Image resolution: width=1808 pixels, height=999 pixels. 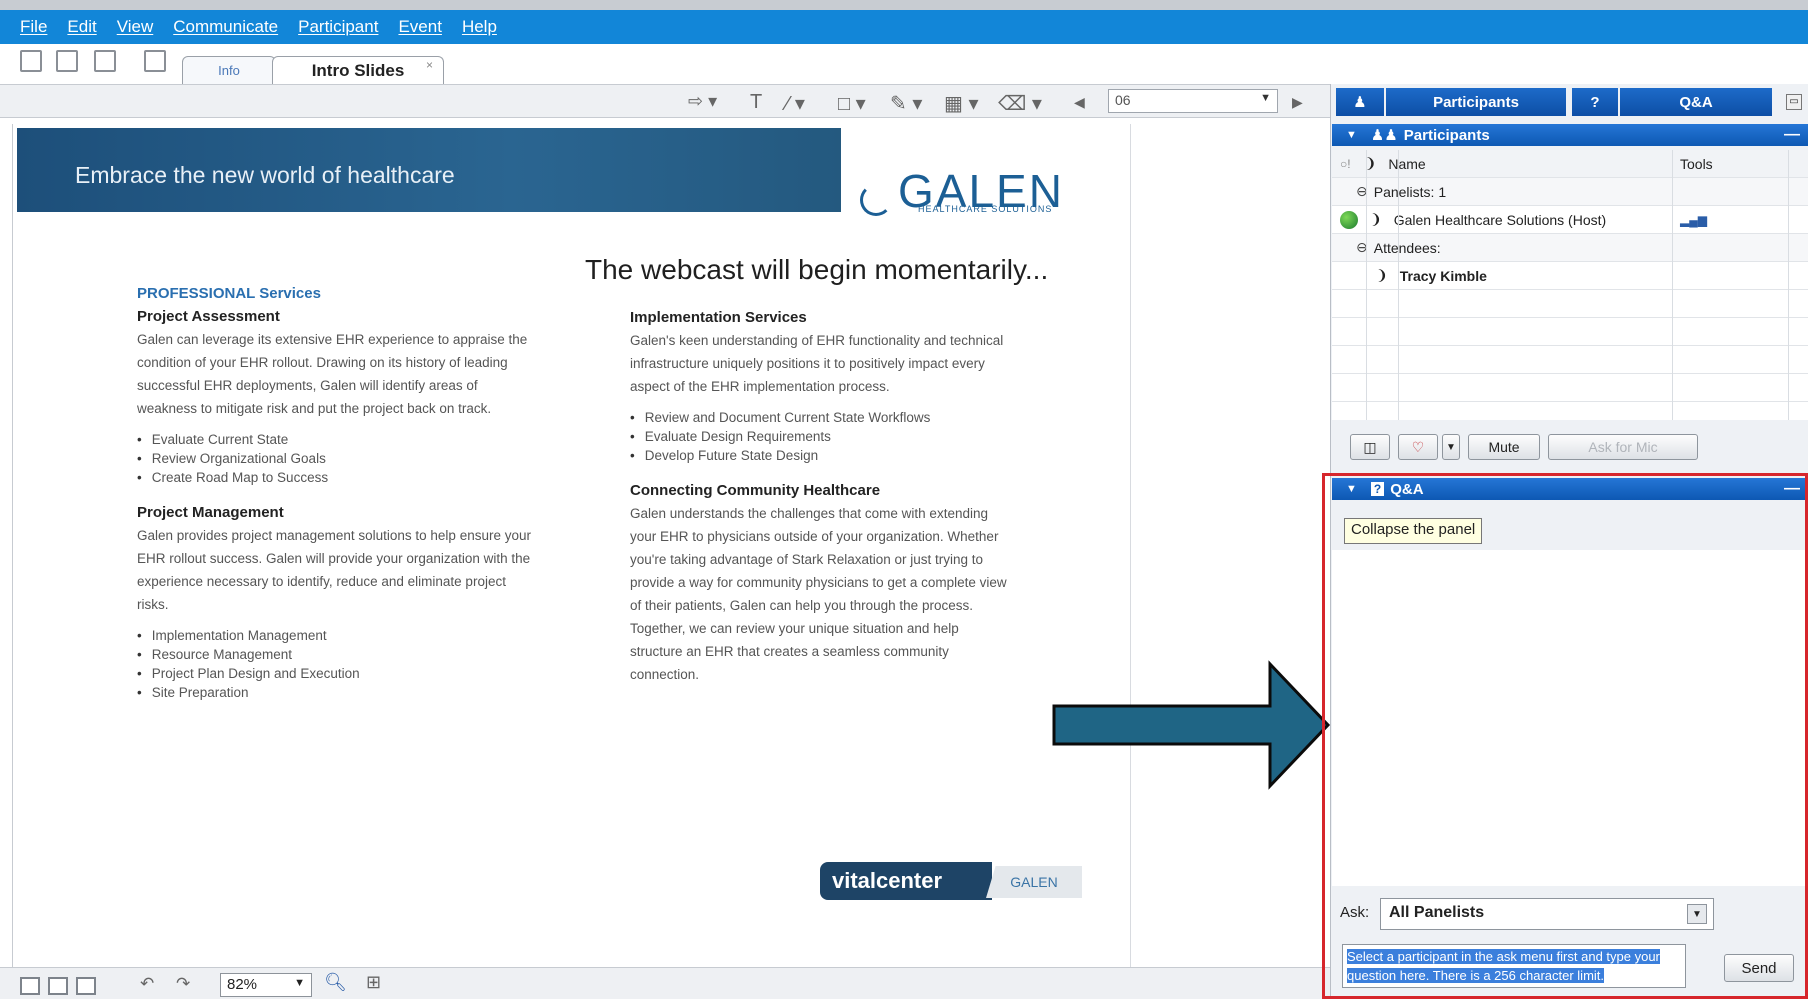 What do you see at coordinates (86, 986) in the screenshot?
I see `thumbnail-view-icon` at bounding box center [86, 986].